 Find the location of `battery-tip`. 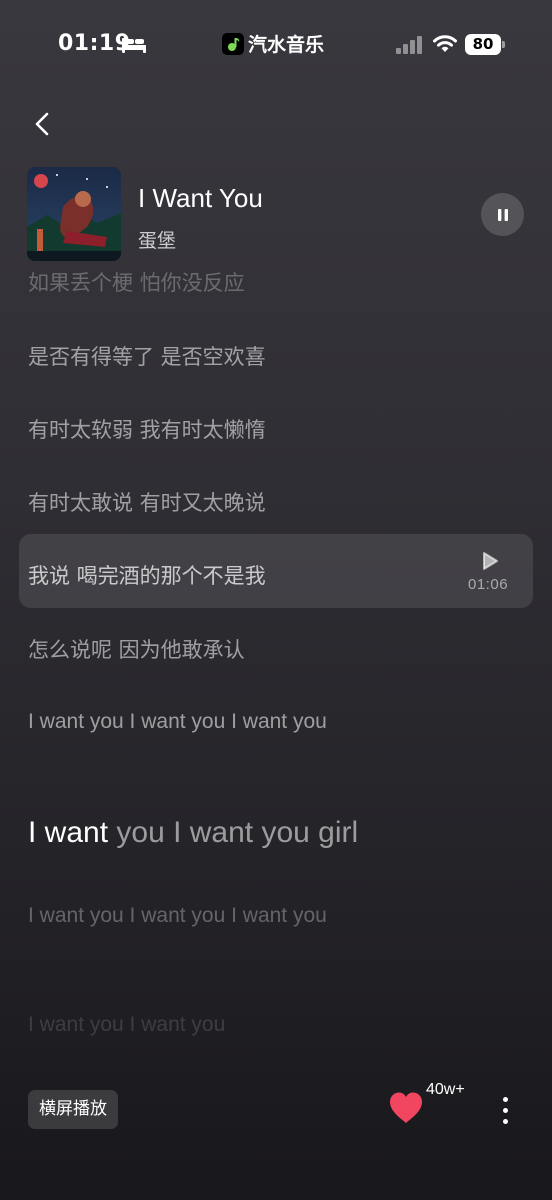

battery-tip is located at coordinates (503, 44).